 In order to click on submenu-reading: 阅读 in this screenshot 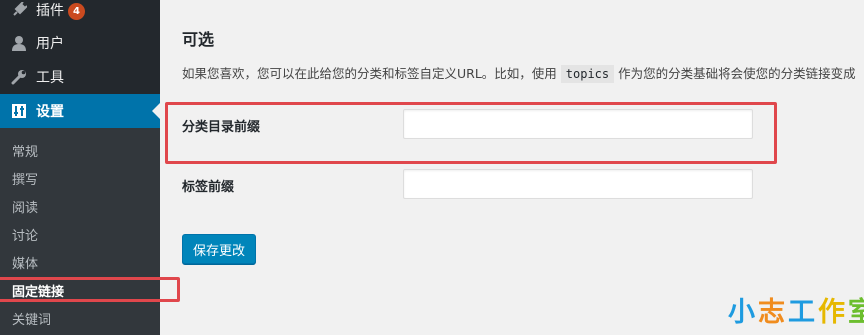, I will do `click(25, 206)`.